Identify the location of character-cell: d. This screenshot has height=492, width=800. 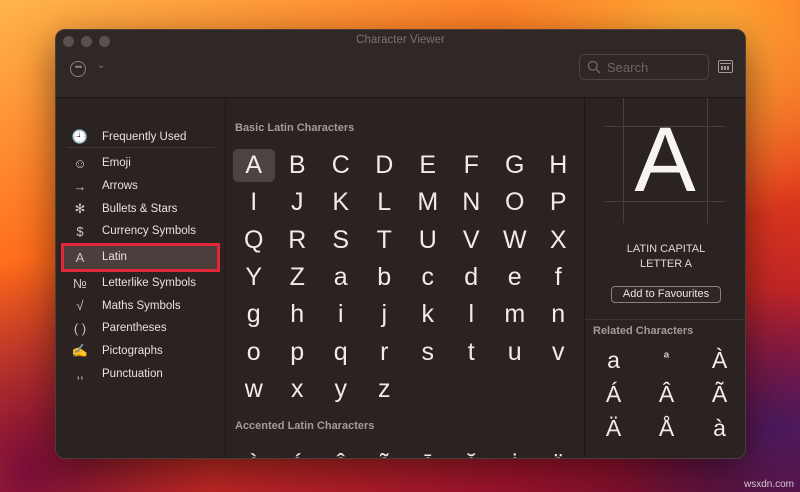
(472, 277).